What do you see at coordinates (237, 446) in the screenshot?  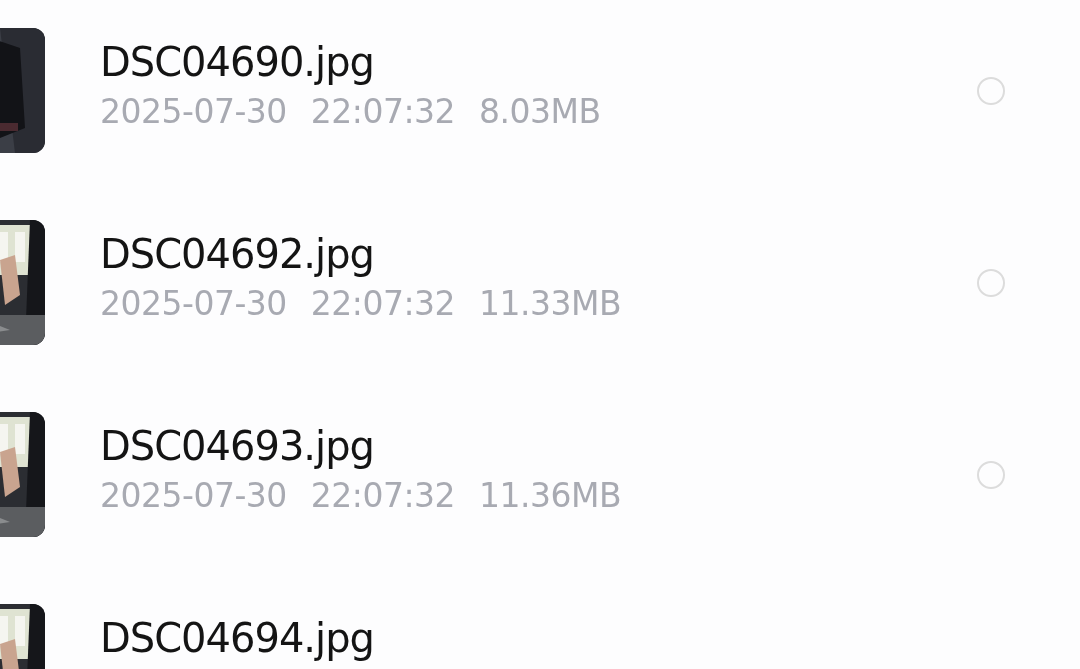 I see `file-name: DSC04693.jpg` at bounding box center [237, 446].